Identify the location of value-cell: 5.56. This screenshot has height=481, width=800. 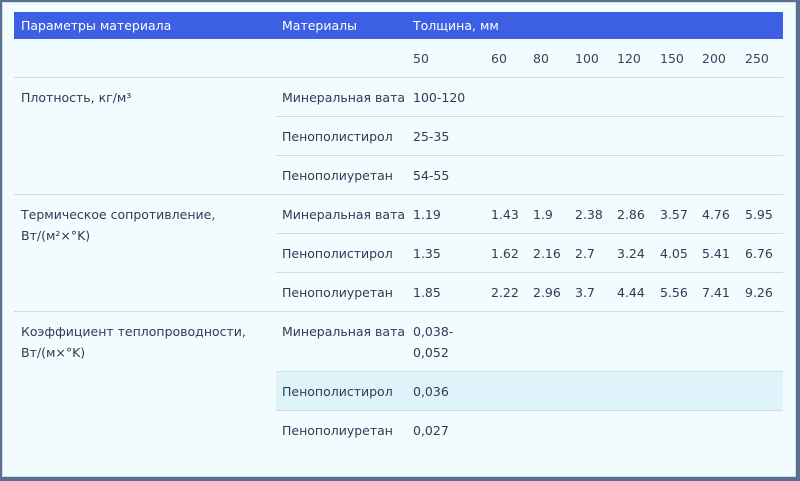
(676, 292).